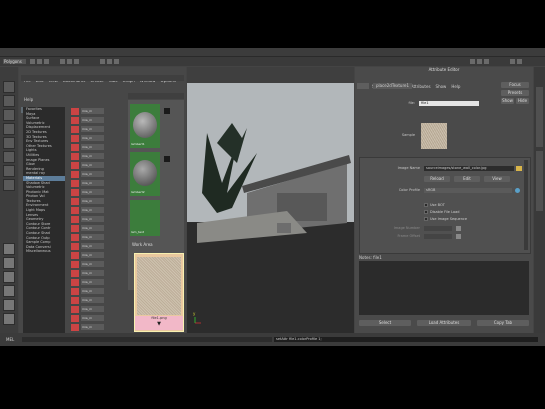 The image size is (545, 409). Describe the element at coordinates (32, 61) in the screenshot. I see `new-scene-icon` at that location.